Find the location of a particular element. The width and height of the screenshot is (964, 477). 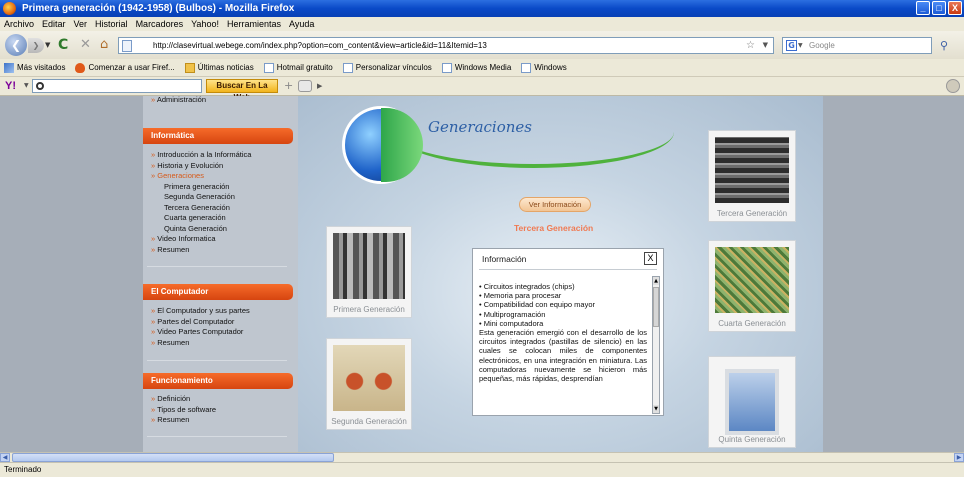

forward-button: ❯ is located at coordinates (36, 45).